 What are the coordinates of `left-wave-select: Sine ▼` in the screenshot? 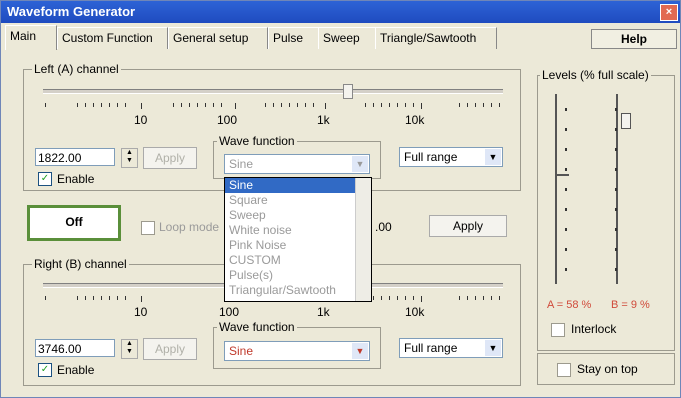 It's located at (297, 164).